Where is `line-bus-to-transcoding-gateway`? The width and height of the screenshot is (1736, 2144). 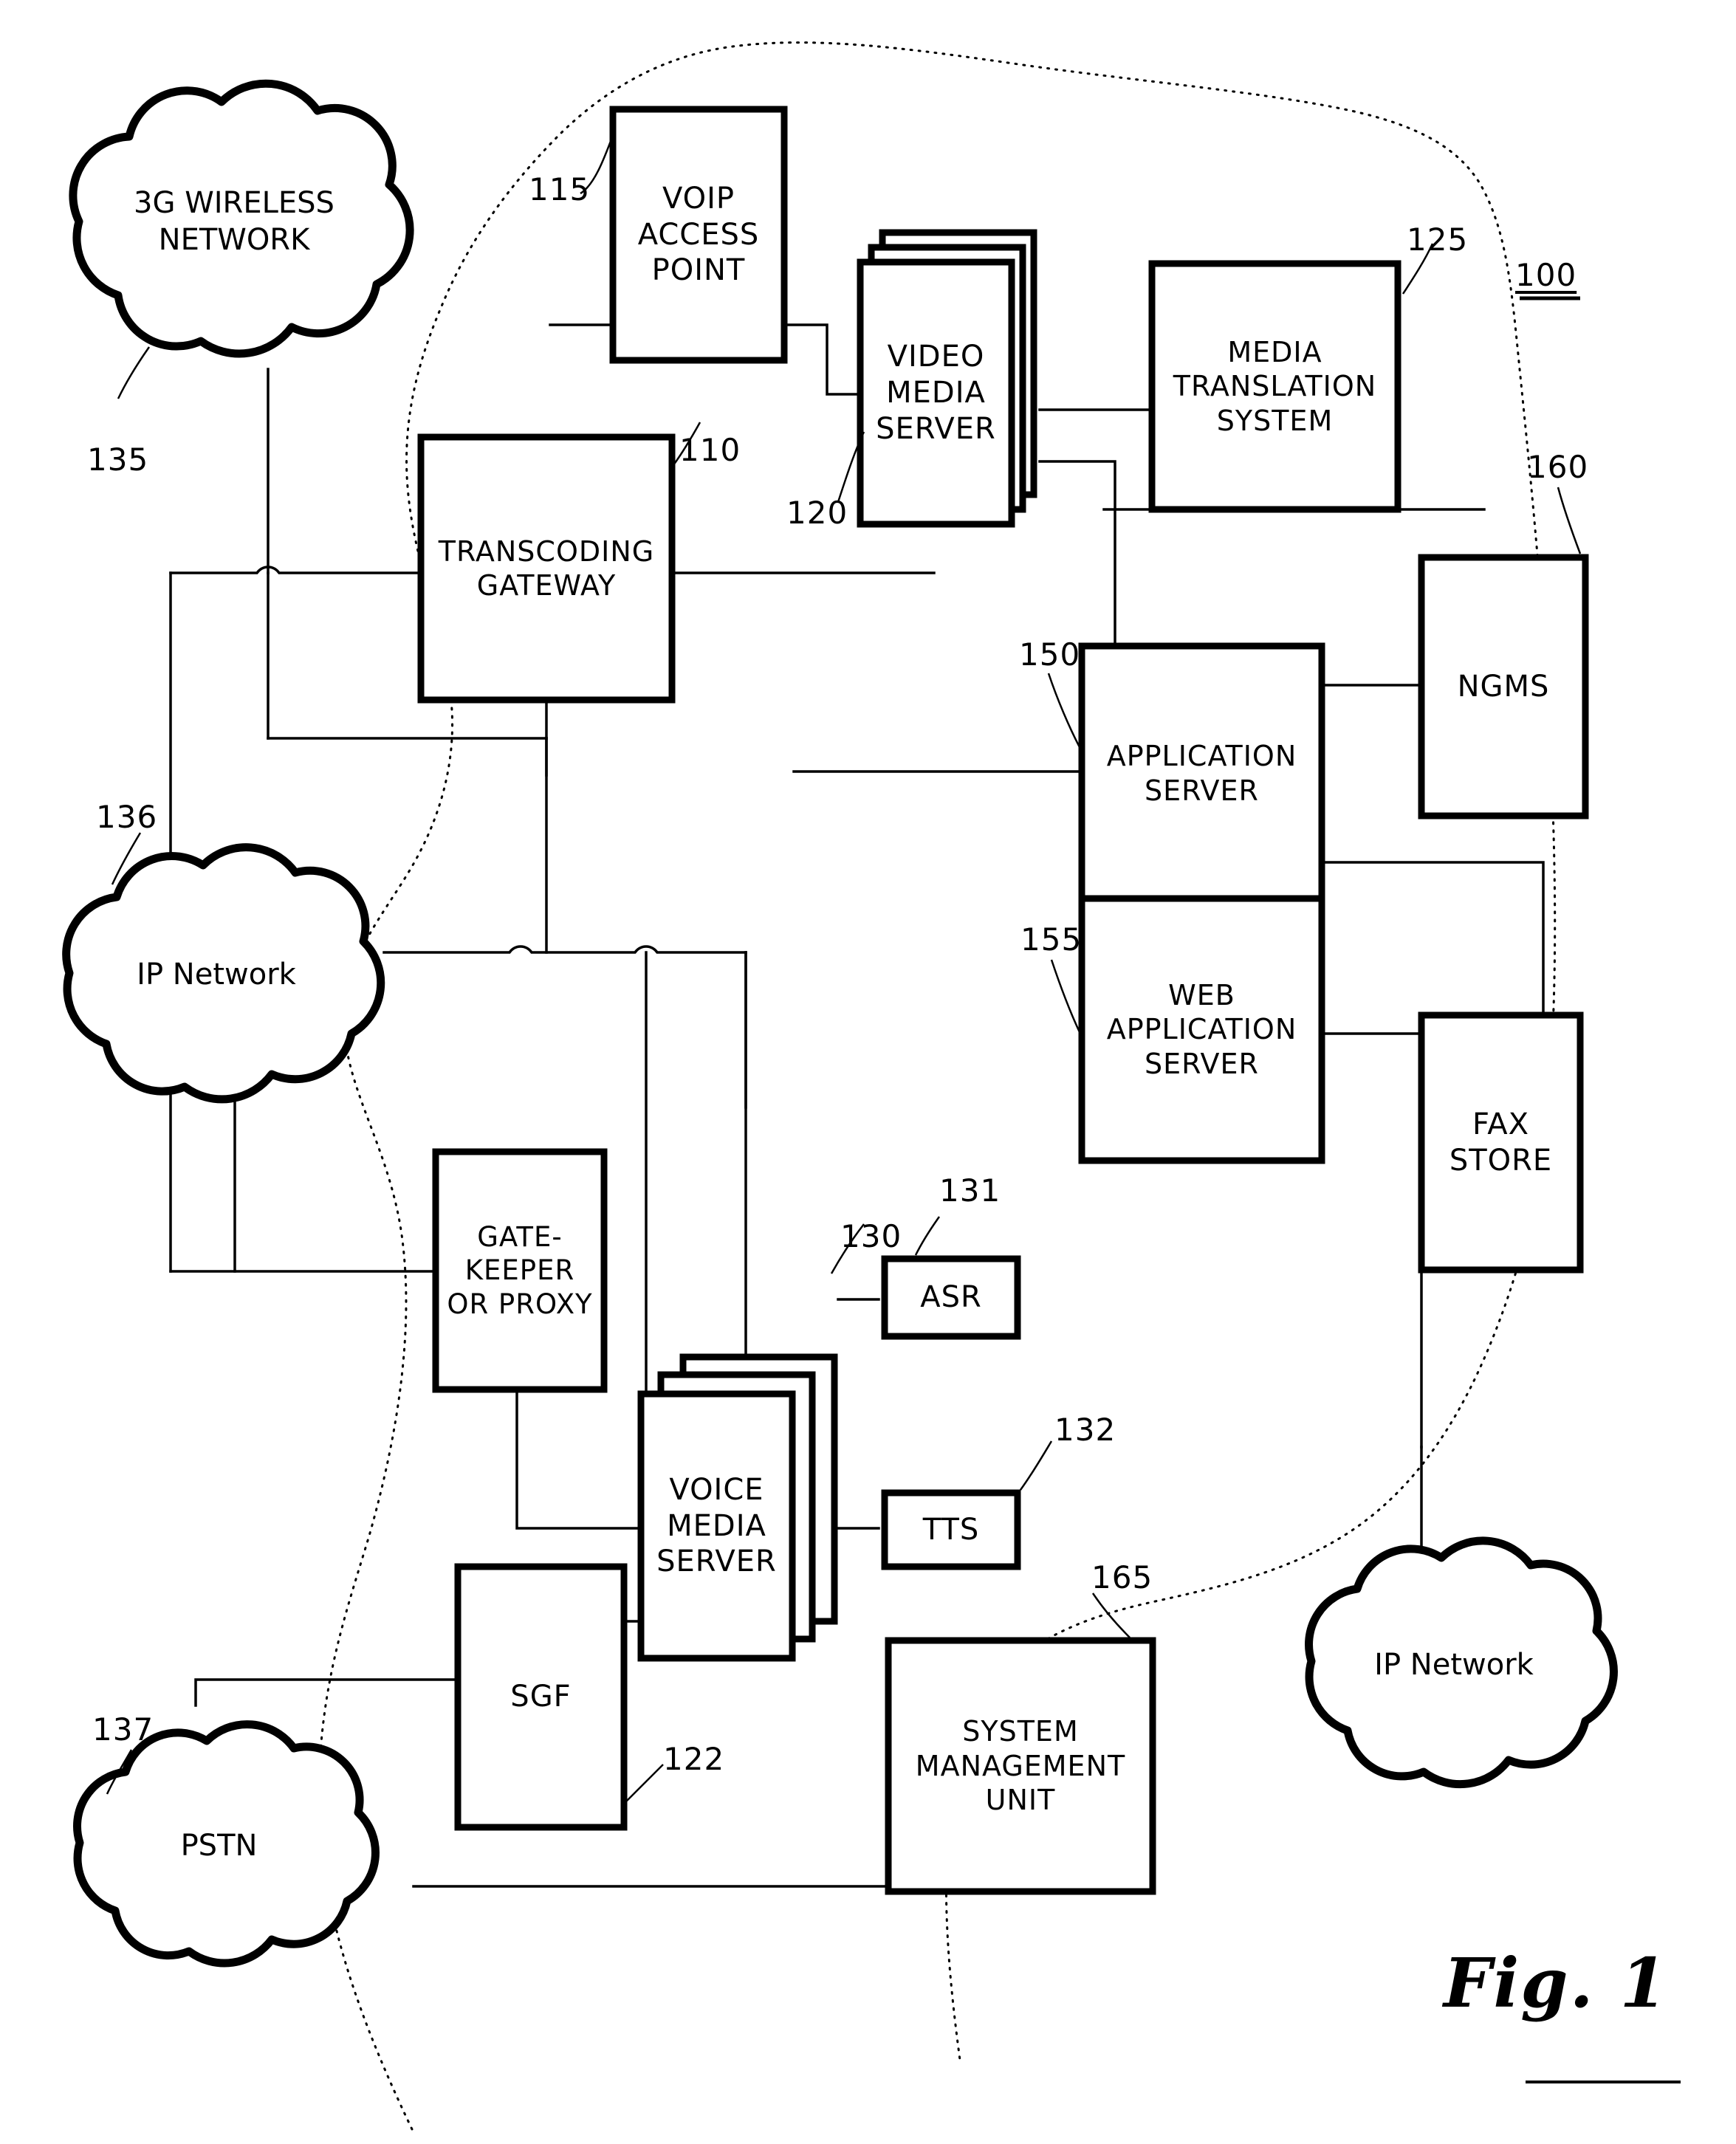
line-bus-to-transcoding-gateway is located at coordinates (295, 570).